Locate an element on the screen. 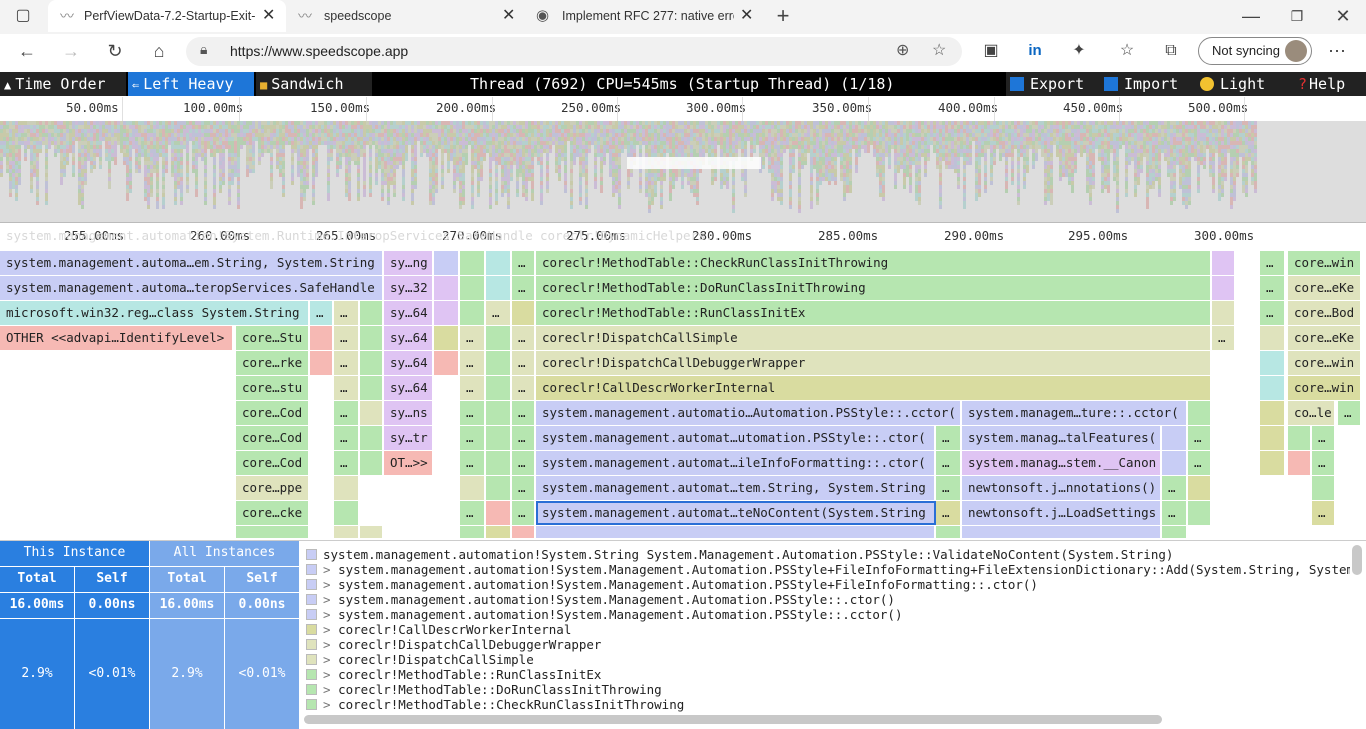 This screenshot has width=1366, height=729. flame-frame: newtonsoft.j…LoadSettings is located at coordinates (1062, 513).